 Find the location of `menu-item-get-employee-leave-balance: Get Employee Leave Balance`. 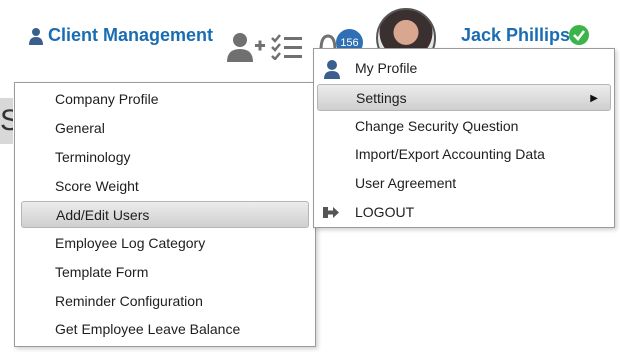

menu-item-get-employee-leave-balance: Get Employee Leave Balance is located at coordinates (165, 329).